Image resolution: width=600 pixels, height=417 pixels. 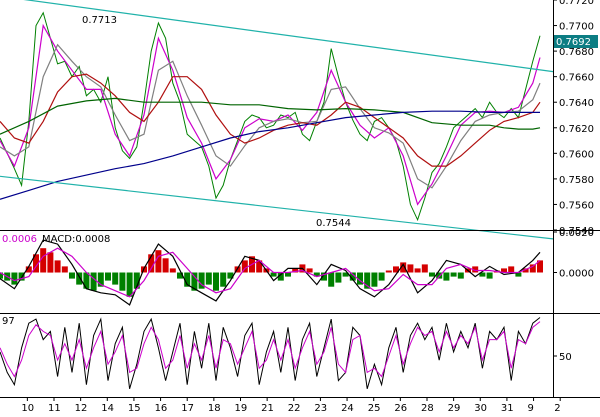 I want to click on price-y-tick-label: 0.7700, so click(x=576, y=27).